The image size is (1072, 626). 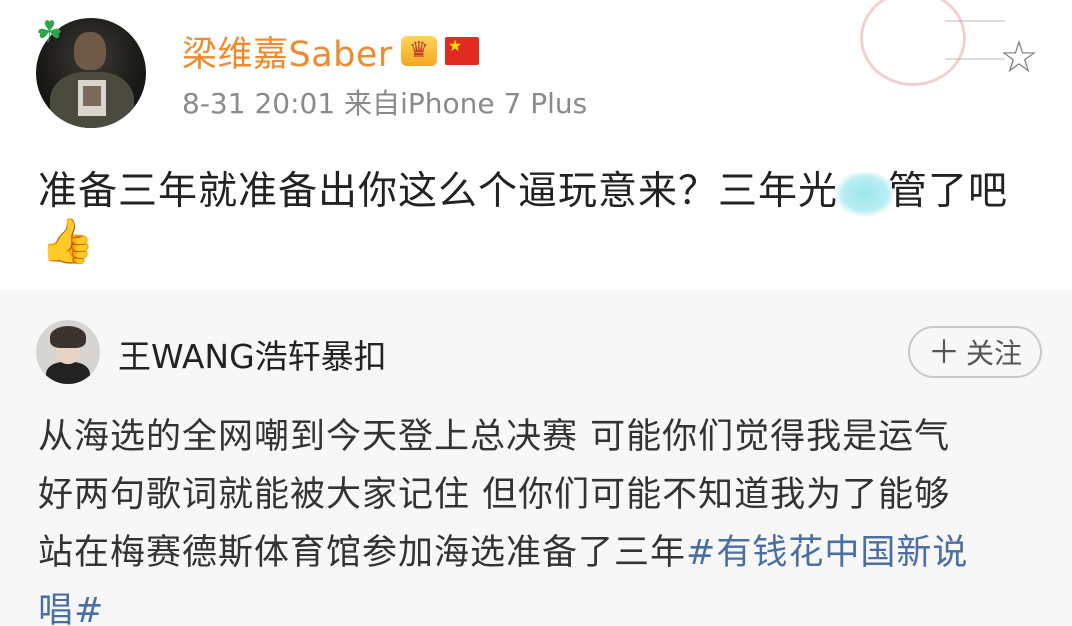 What do you see at coordinates (68, 352) in the screenshot?
I see `repost-user-avatar` at bounding box center [68, 352].